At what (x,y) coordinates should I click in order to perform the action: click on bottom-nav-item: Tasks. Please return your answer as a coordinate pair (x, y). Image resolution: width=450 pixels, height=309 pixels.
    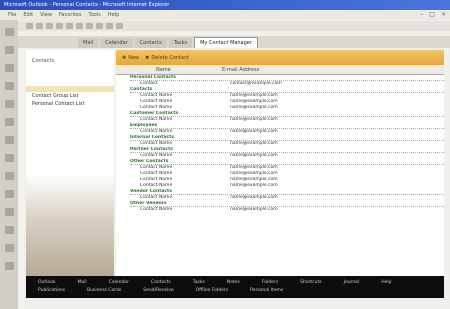
    Looking at the image, I should click on (199, 283).